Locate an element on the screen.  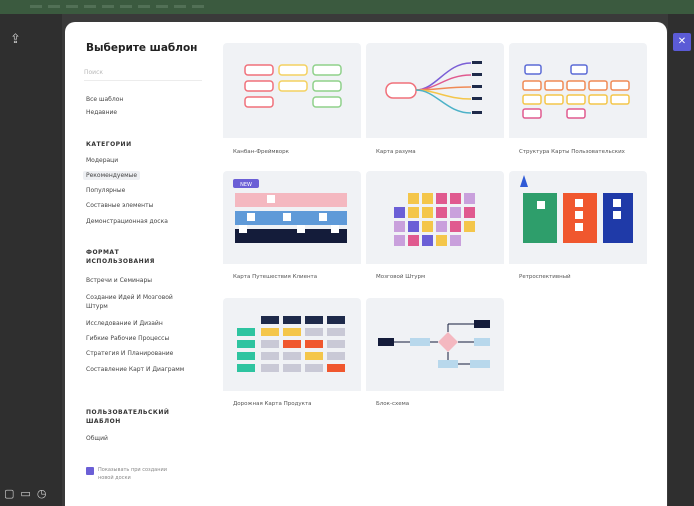
nav-all-templates: Все шаблон is located at coordinates (104, 99).